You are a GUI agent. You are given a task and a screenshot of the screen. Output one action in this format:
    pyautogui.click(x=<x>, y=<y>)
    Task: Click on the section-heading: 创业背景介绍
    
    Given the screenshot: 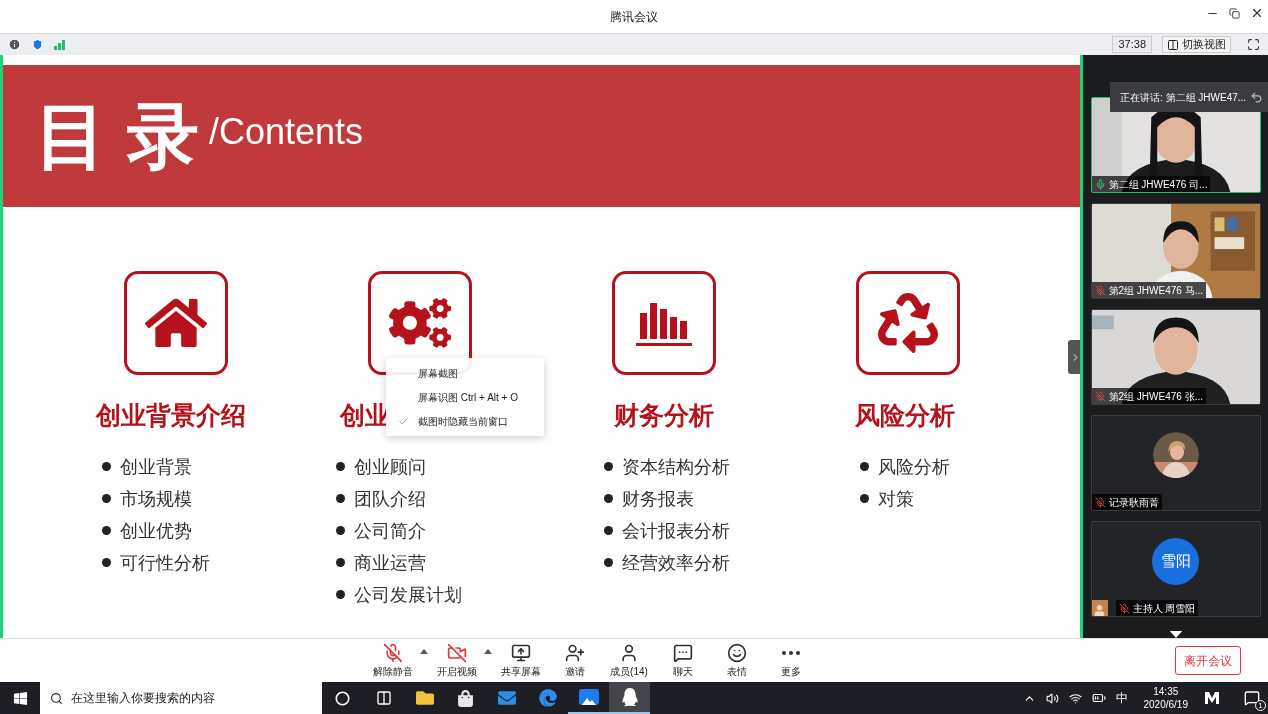 What is the action you would take?
    pyautogui.click(x=171, y=415)
    